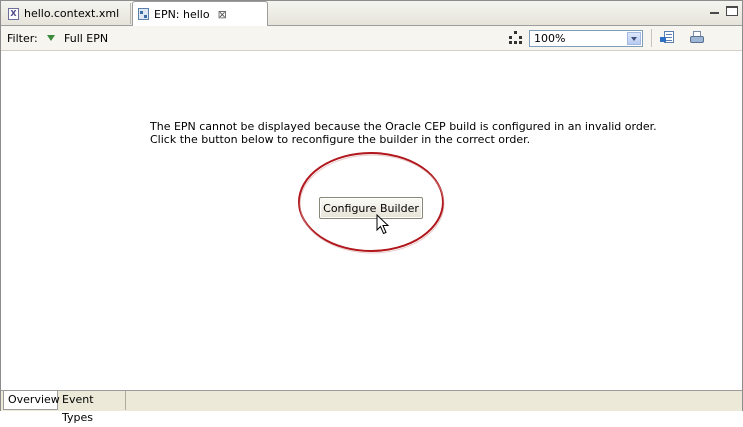 The image size is (743, 427). I want to click on window-controls, so click(723, 11).